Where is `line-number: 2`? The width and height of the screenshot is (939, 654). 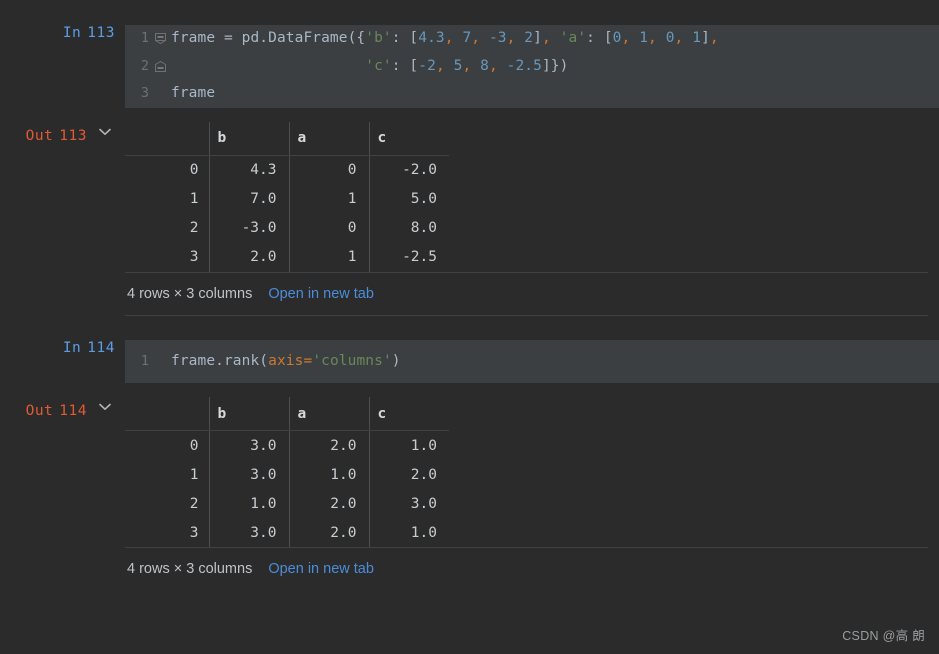
line-number: 2 is located at coordinates (144, 65).